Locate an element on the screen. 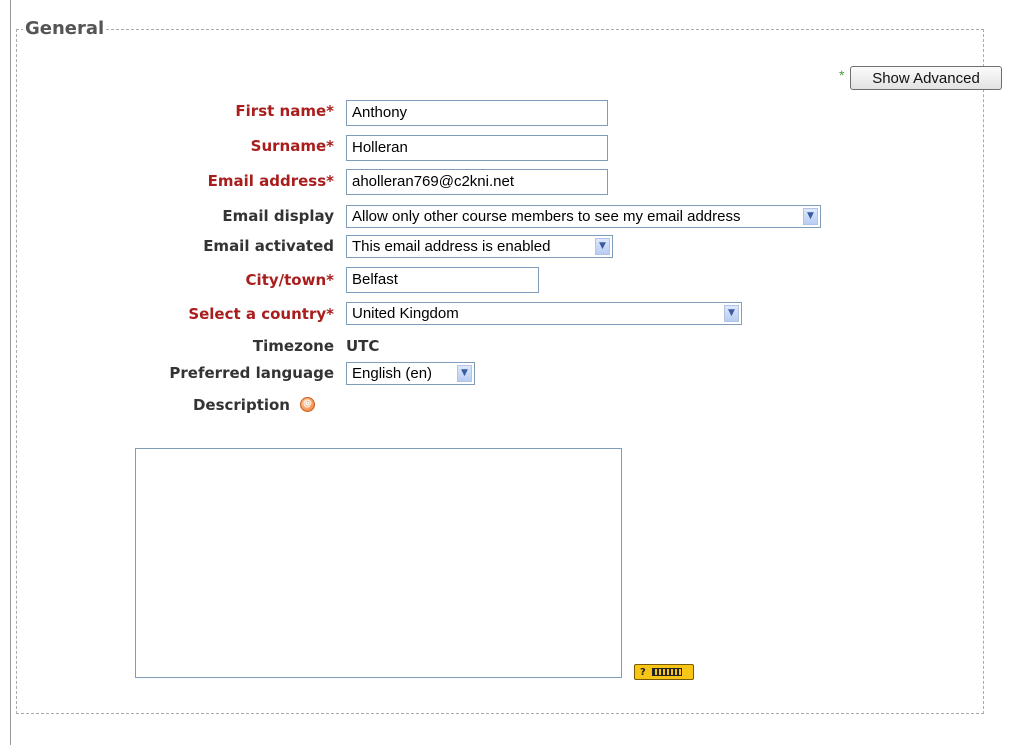  first-name-input: Anthony is located at coordinates (477, 113).